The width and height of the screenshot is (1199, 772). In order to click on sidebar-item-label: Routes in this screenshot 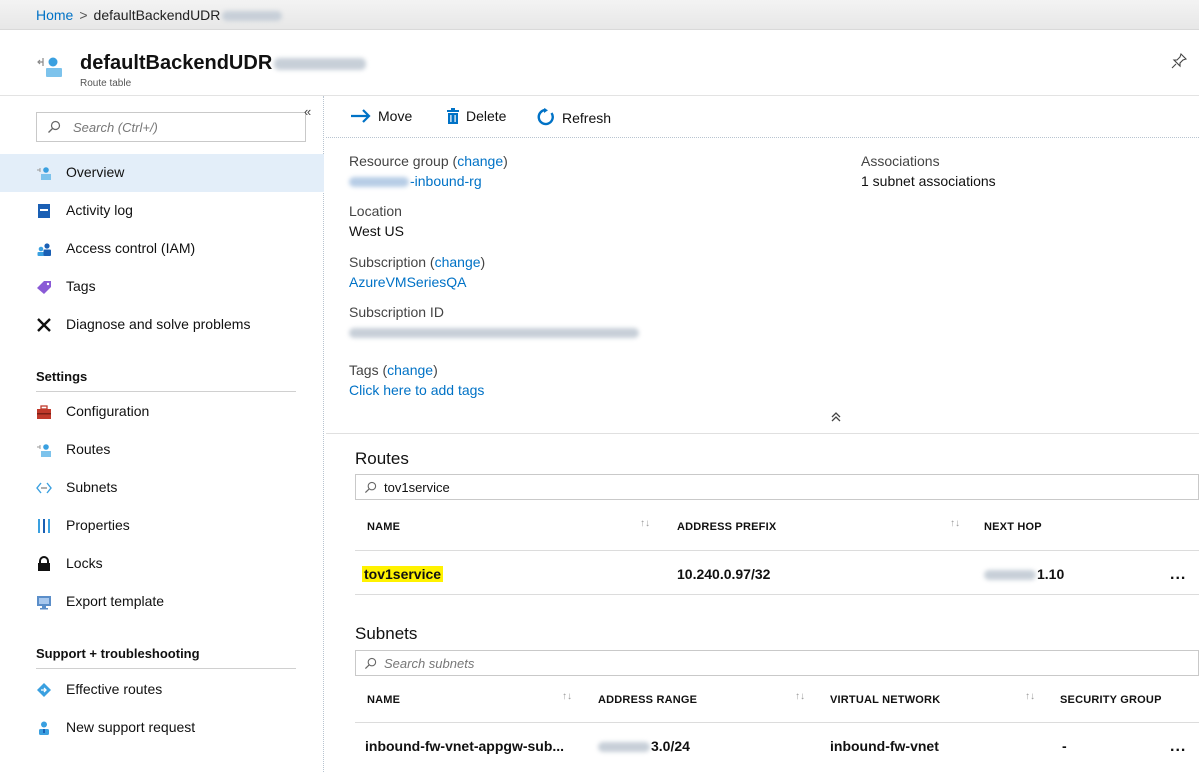, I will do `click(88, 449)`.